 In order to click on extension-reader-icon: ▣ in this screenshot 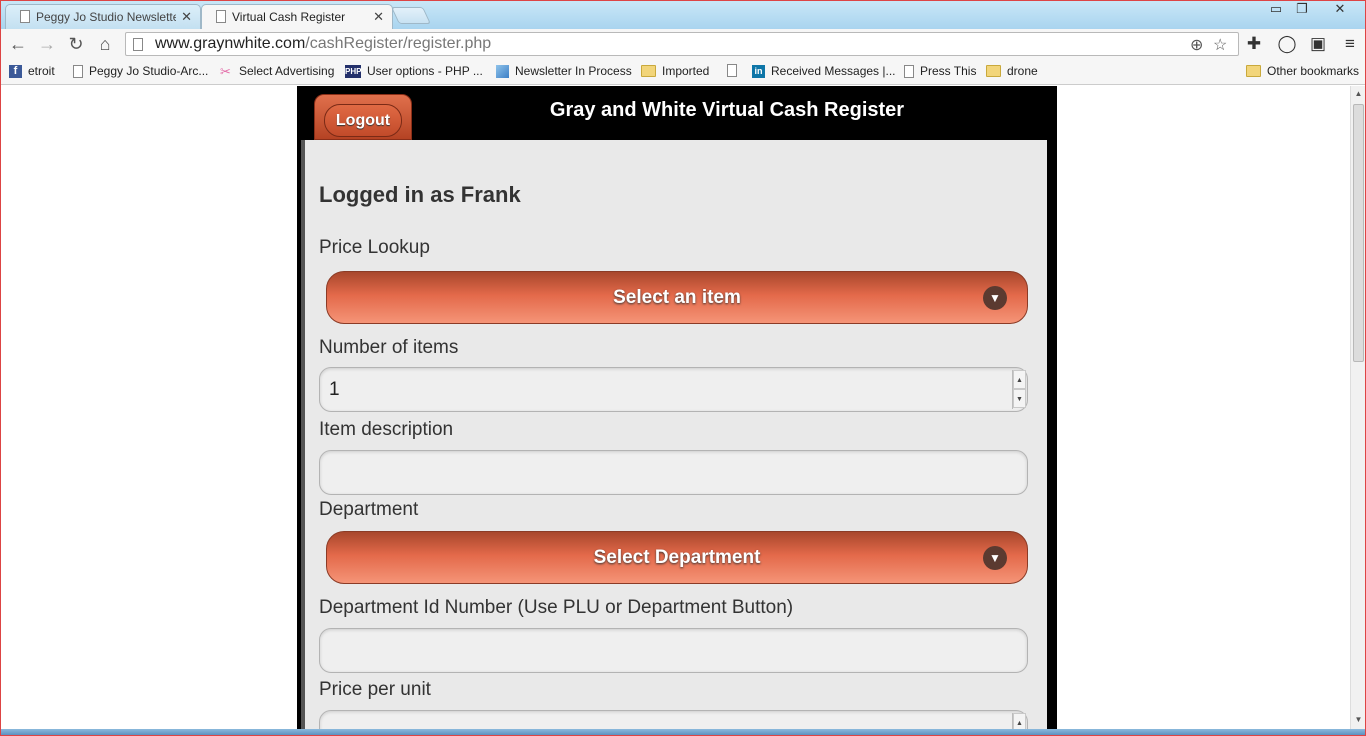, I will do `click(1318, 44)`.